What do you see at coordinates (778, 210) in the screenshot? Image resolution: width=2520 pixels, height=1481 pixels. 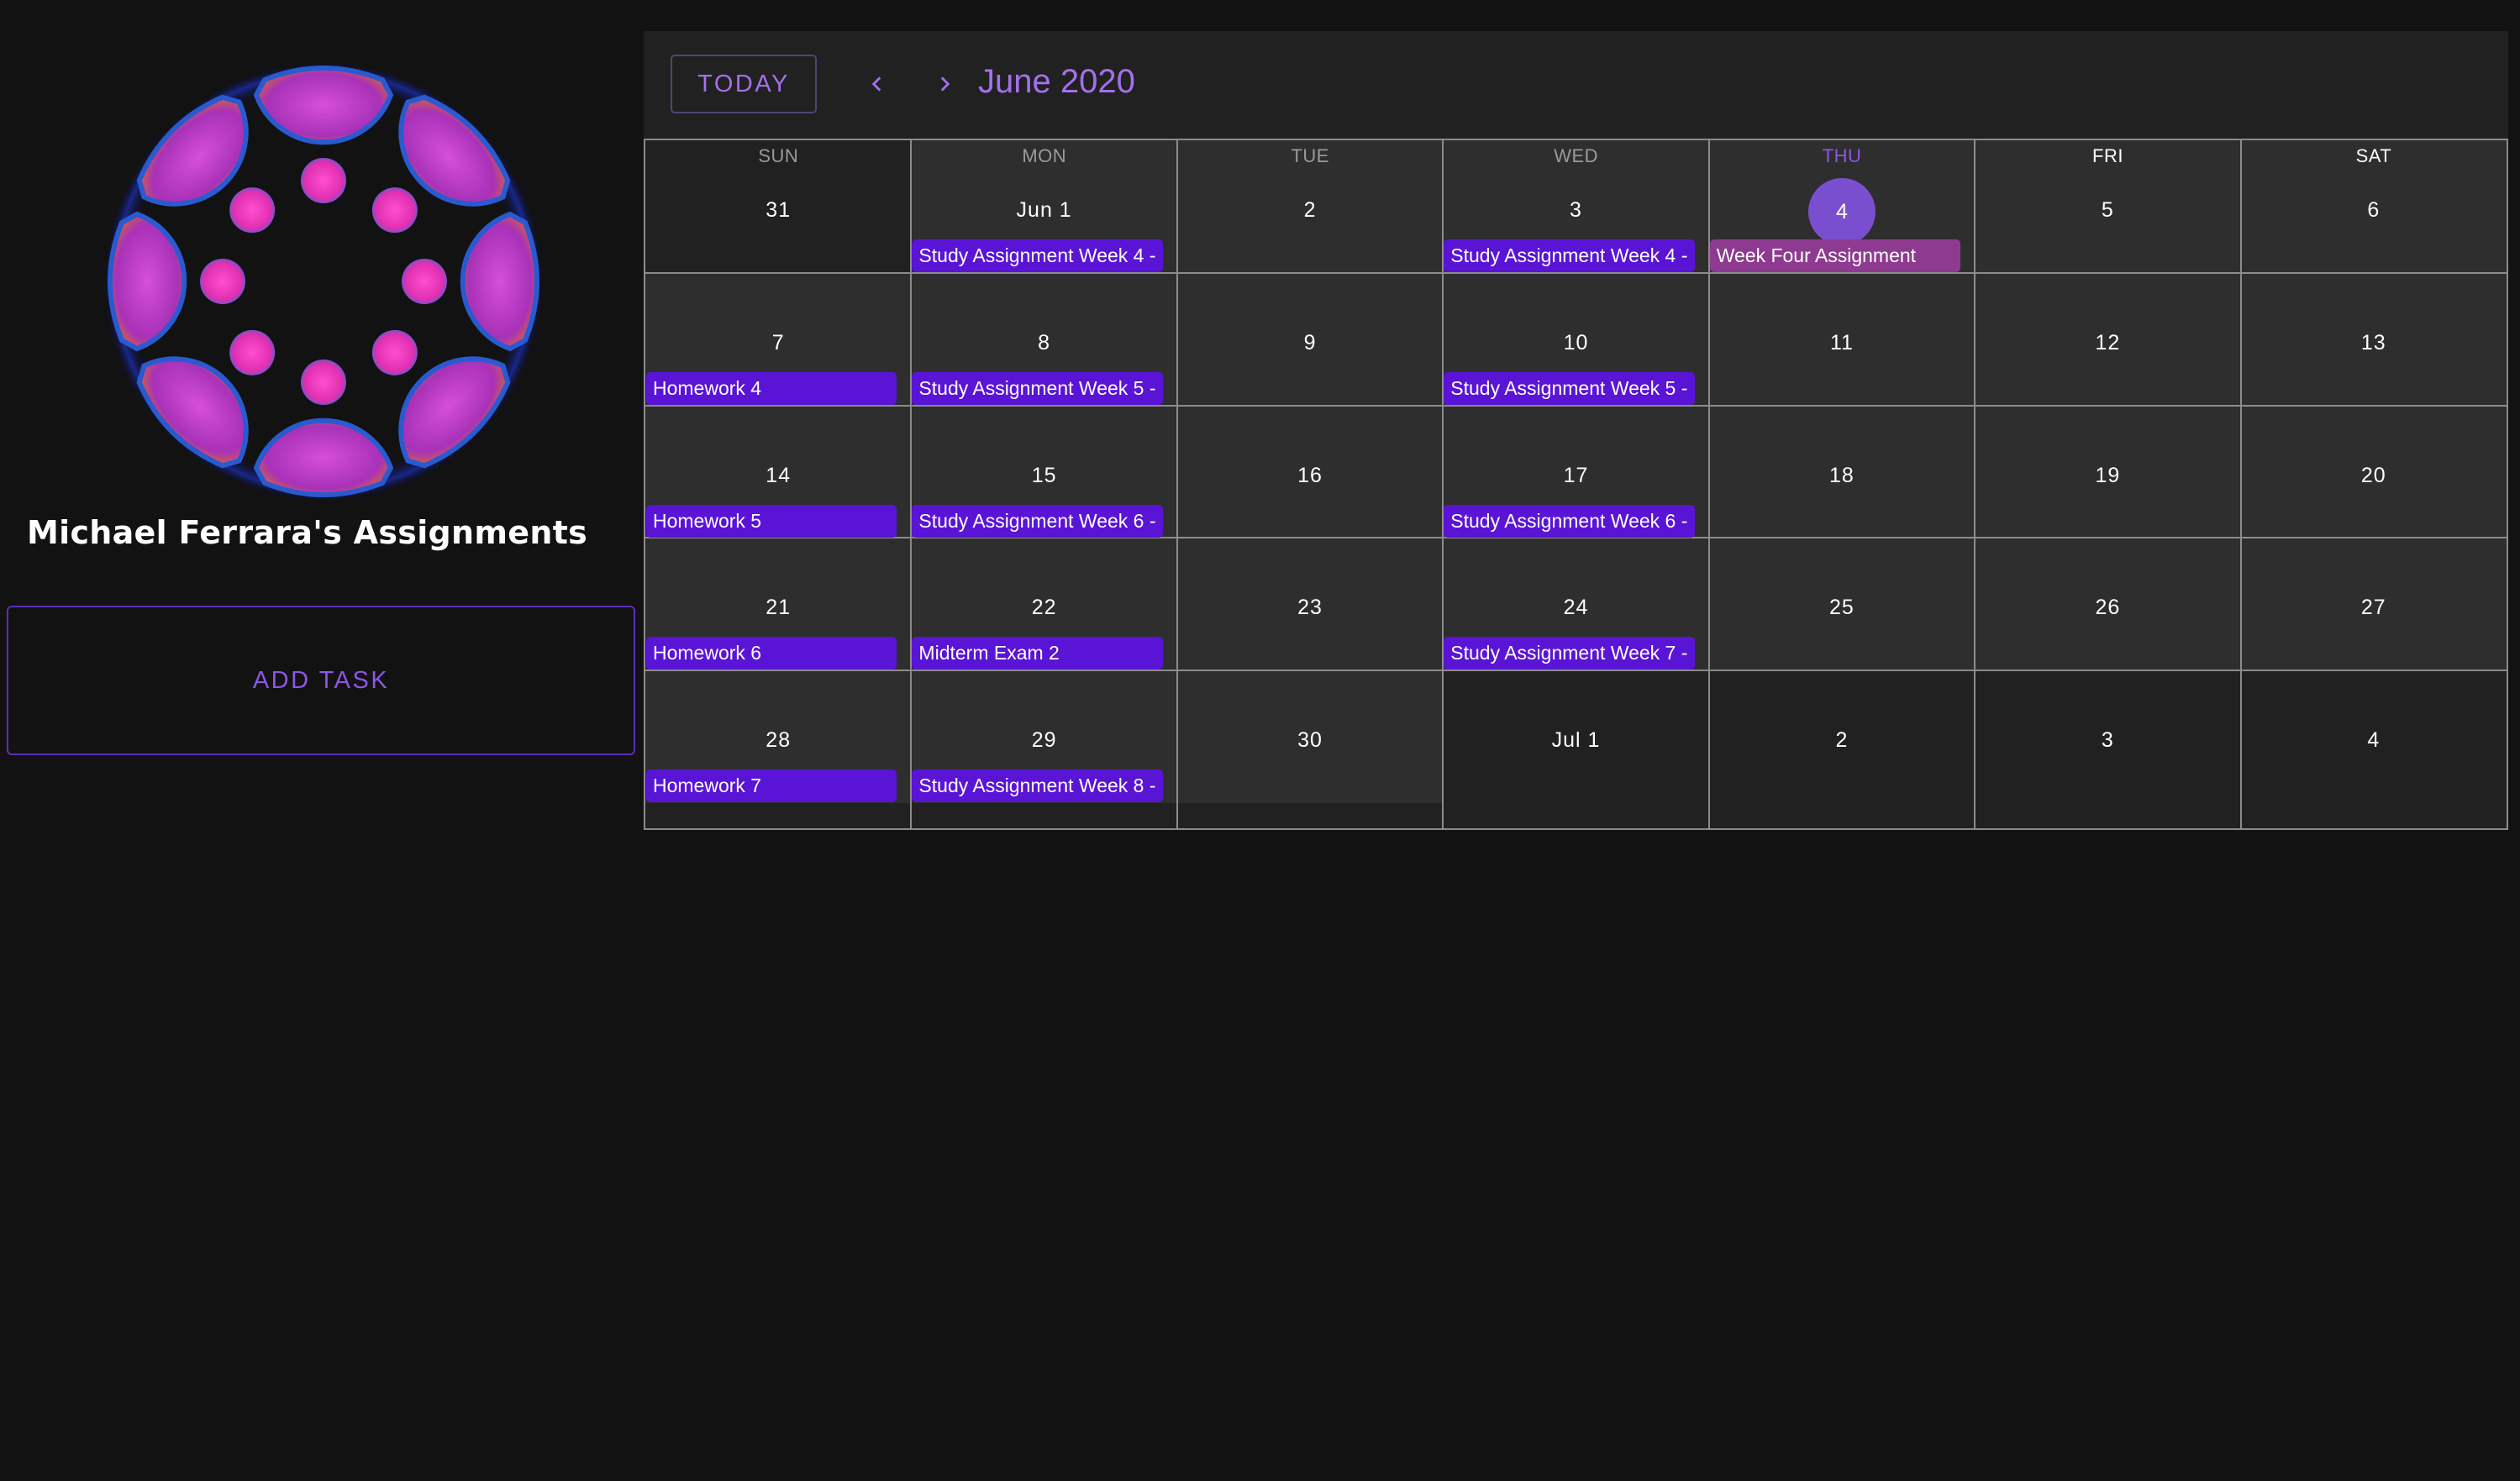 I see `day-number: 31` at bounding box center [778, 210].